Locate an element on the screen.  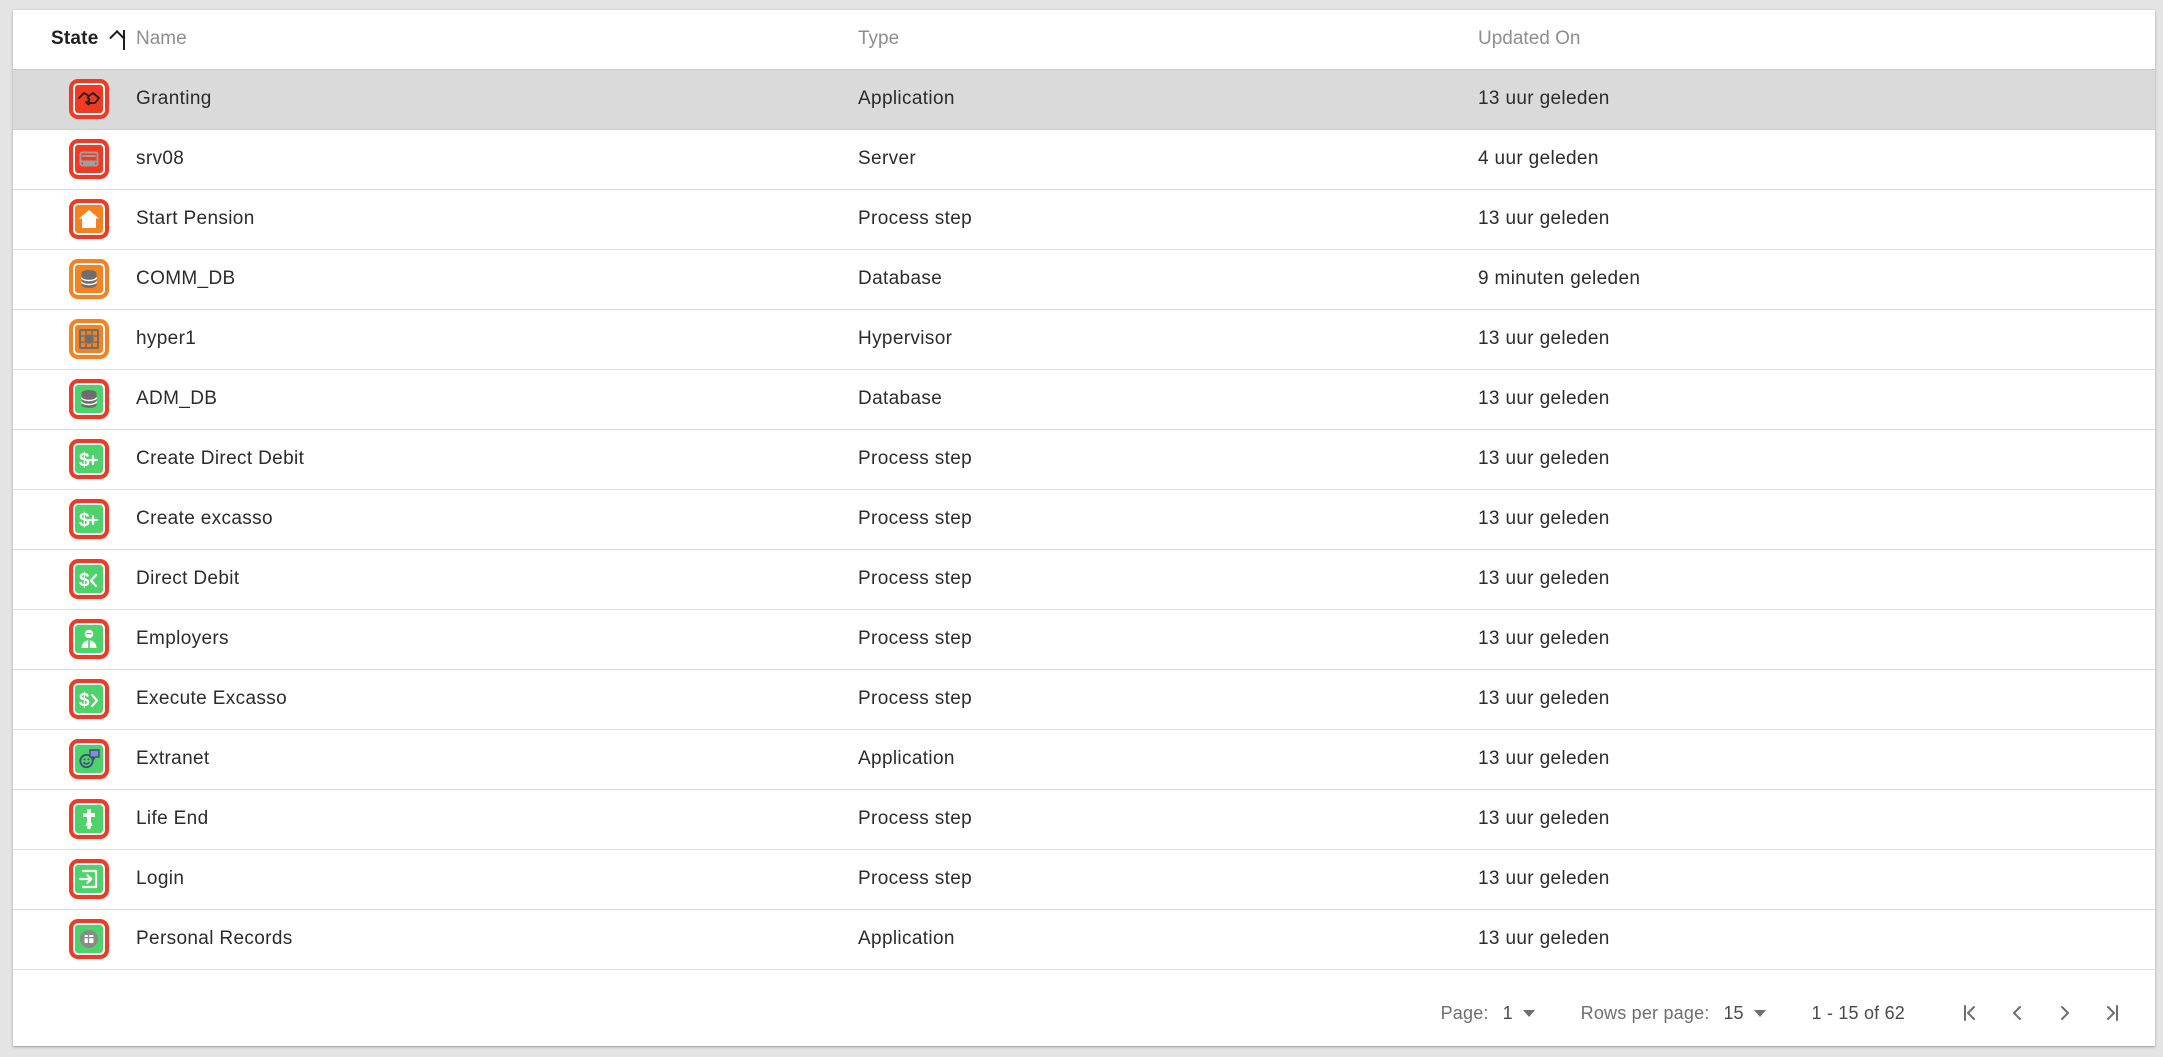
table-row: $ Direct Debit Process step 13 uur geleden is located at coordinates (1084, 579).